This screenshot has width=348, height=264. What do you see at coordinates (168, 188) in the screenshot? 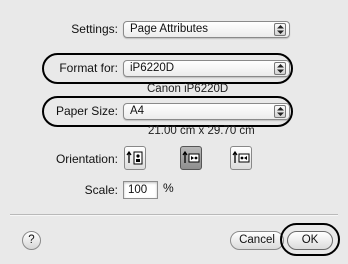
I see `scale-unit: %` at bounding box center [168, 188].